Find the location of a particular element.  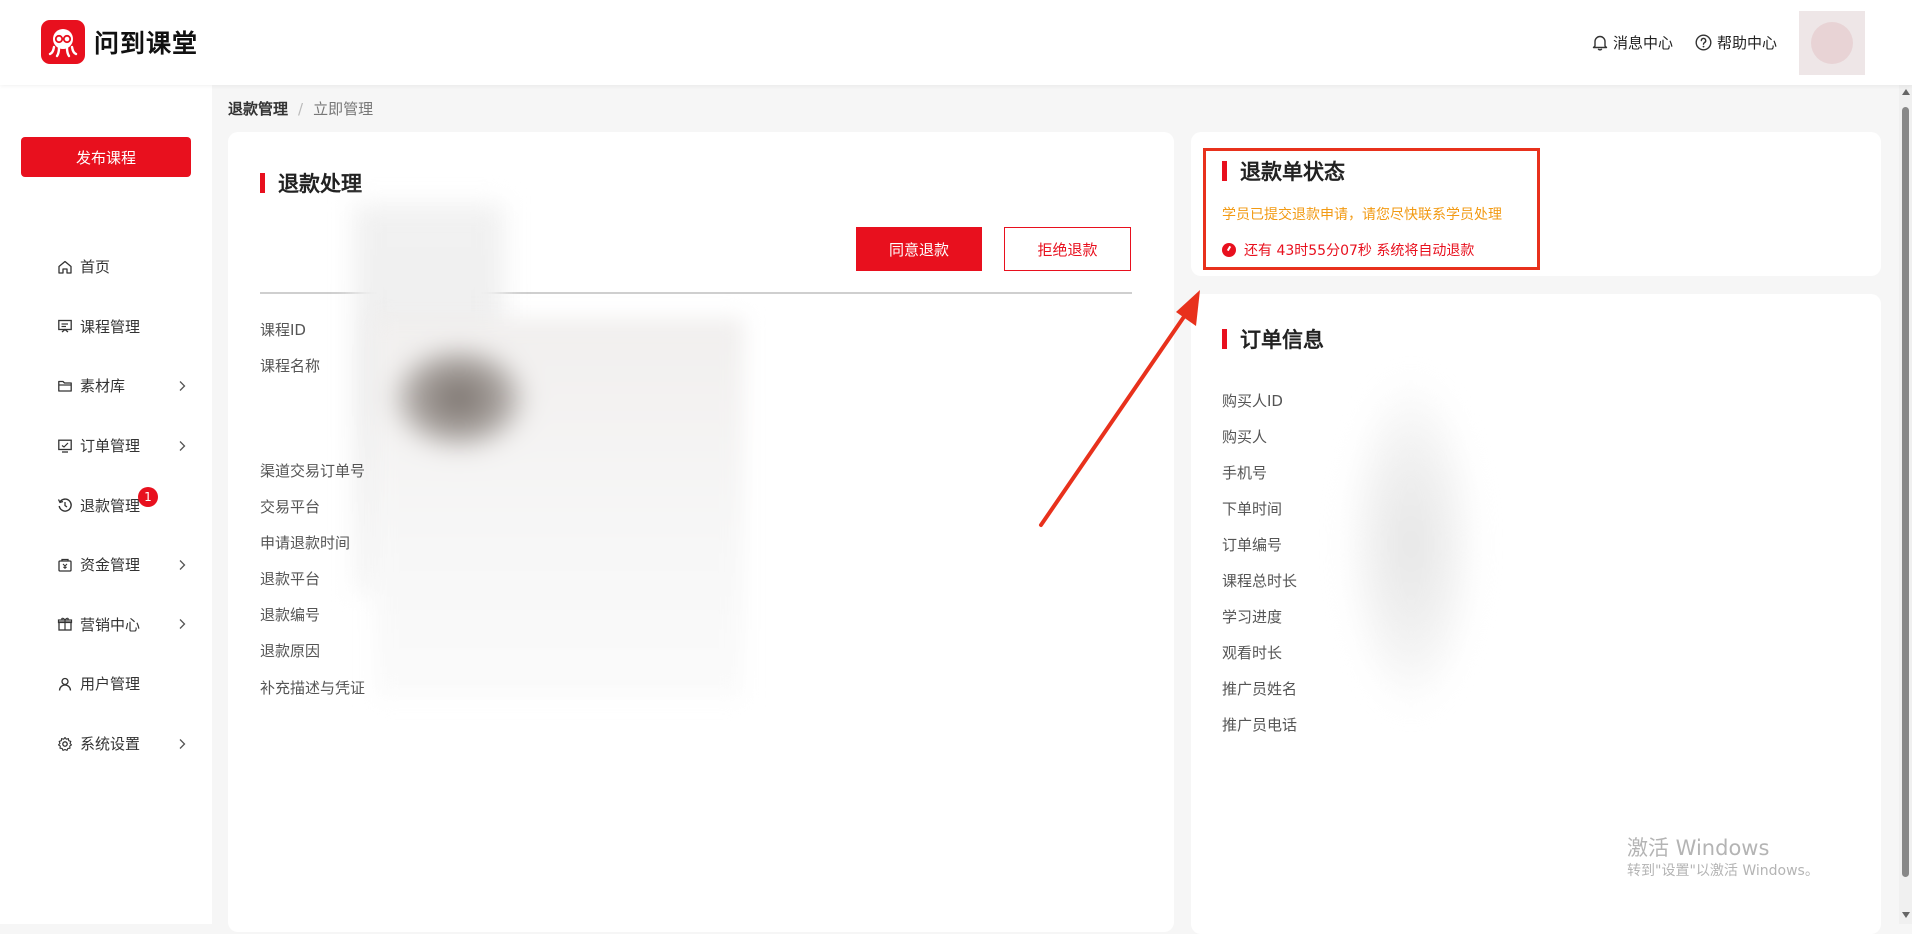

field-order-time: 下单时间 is located at coordinates (1252, 509).